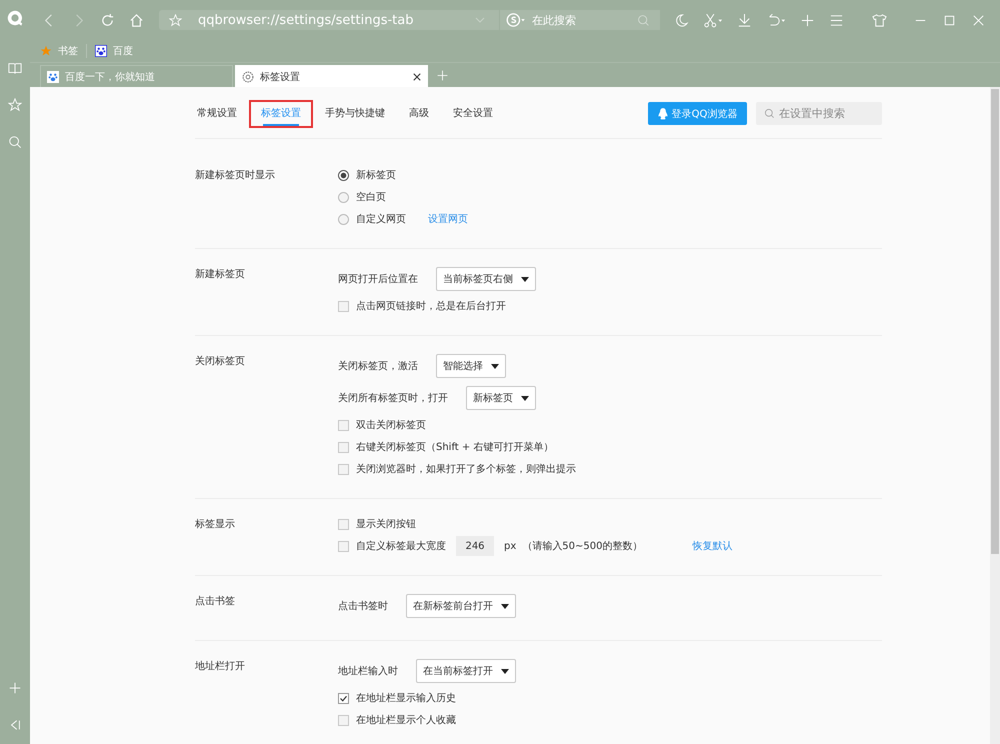 Image resolution: width=1000 pixels, height=744 pixels. What do you see at coordinates (393, 398) in the screenshot?
I see `field-label: 关闭所有标签页时，打开` at bounding box center [393, 398].